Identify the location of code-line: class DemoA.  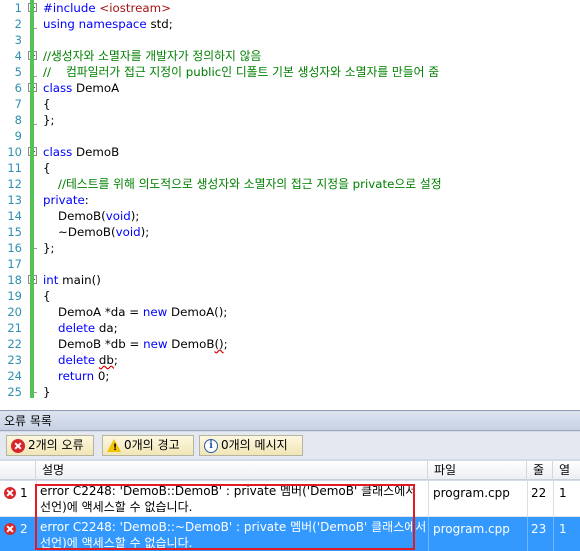
(311, 88).